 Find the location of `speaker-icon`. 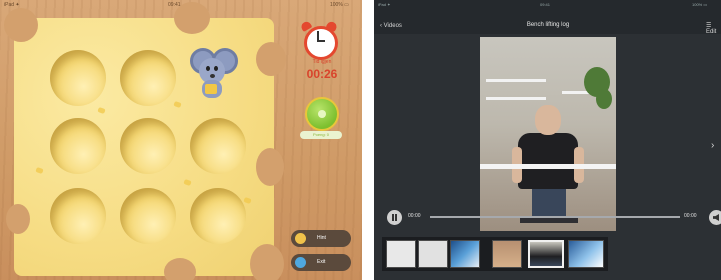

speaker-icon is located at coordinates (716, 217).